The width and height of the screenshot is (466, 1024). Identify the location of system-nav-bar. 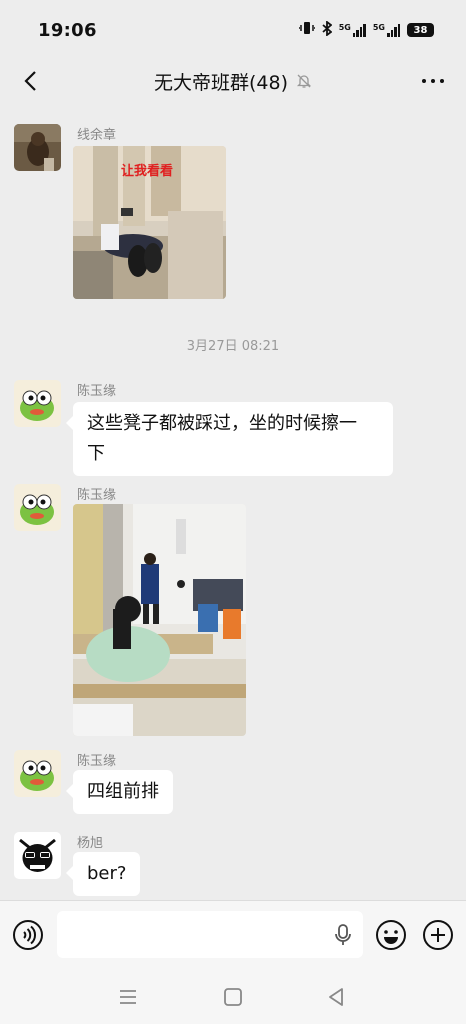
(233, 997).